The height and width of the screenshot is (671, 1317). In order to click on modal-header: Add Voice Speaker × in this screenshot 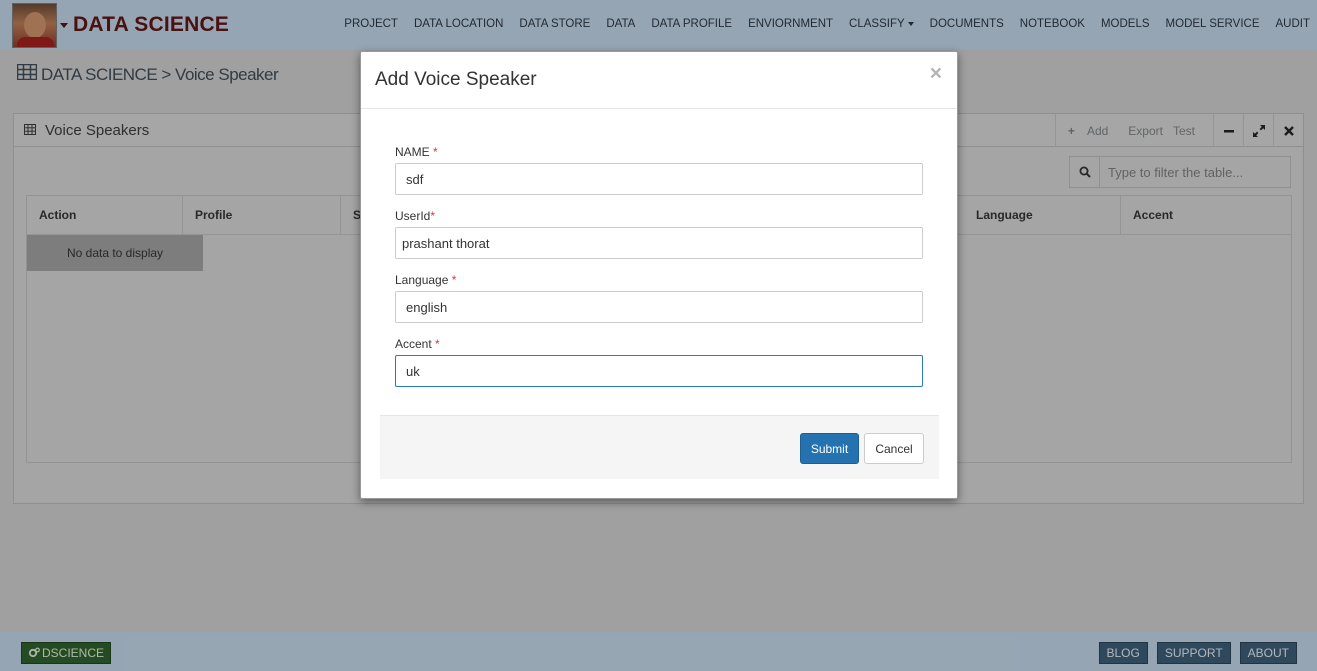, I will do `click(659, 80)`.